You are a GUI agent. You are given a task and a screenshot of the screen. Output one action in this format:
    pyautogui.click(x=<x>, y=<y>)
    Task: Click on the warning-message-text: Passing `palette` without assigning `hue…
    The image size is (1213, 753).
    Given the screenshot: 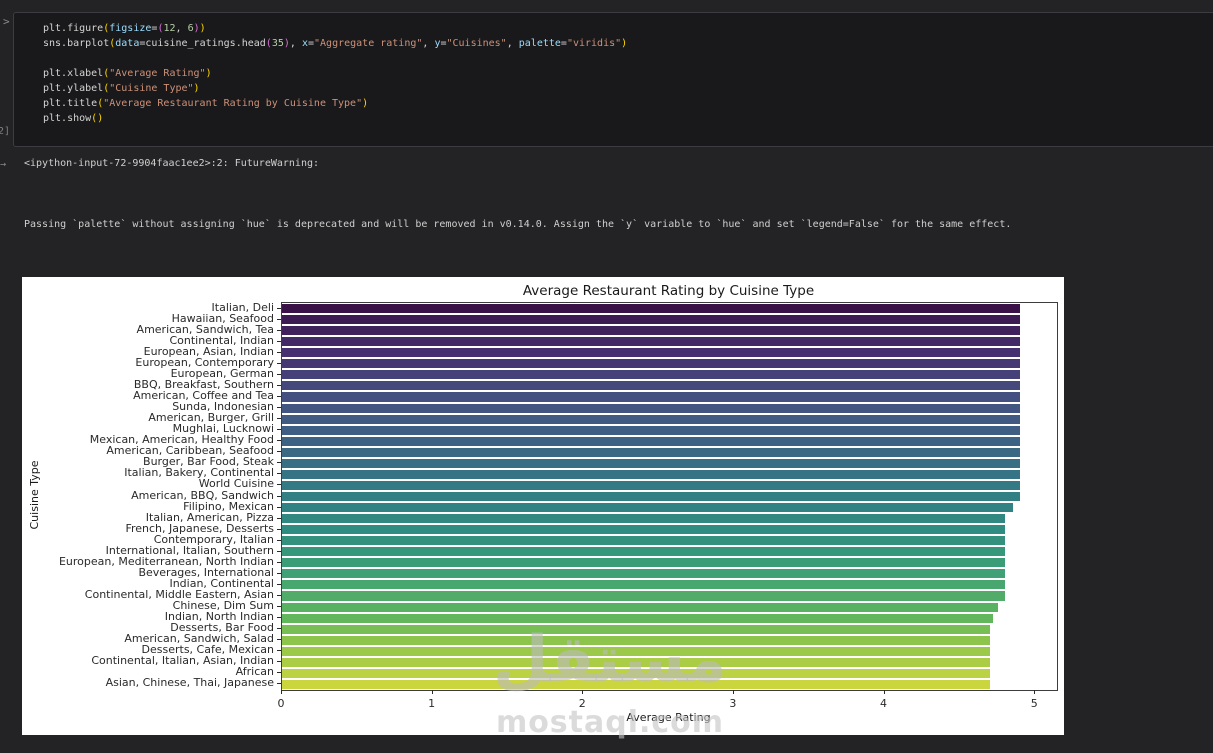 What is the action you would take?
    pyautogui.click(x=518, y=224)
    